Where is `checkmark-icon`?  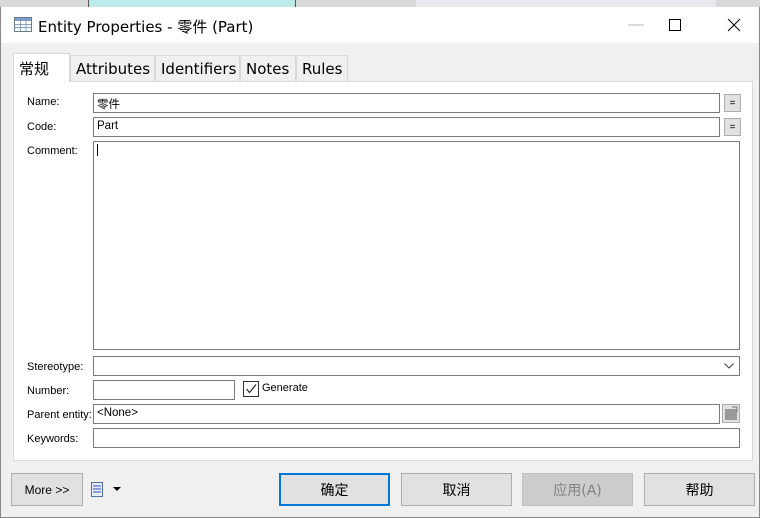 checkmark-icon is located at coordinates (251, 389).